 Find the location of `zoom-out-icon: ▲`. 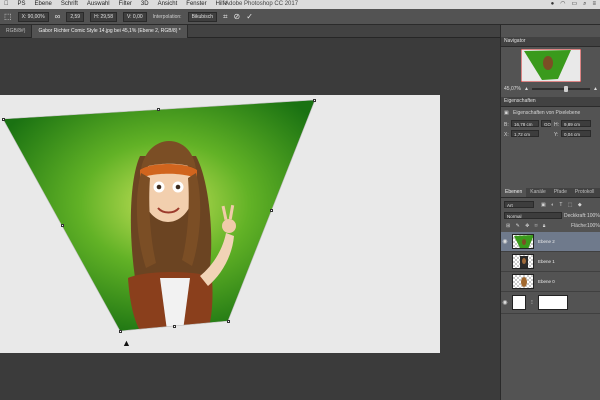

zoom-out-icon: ▲ is located at coordinates (526, 89).